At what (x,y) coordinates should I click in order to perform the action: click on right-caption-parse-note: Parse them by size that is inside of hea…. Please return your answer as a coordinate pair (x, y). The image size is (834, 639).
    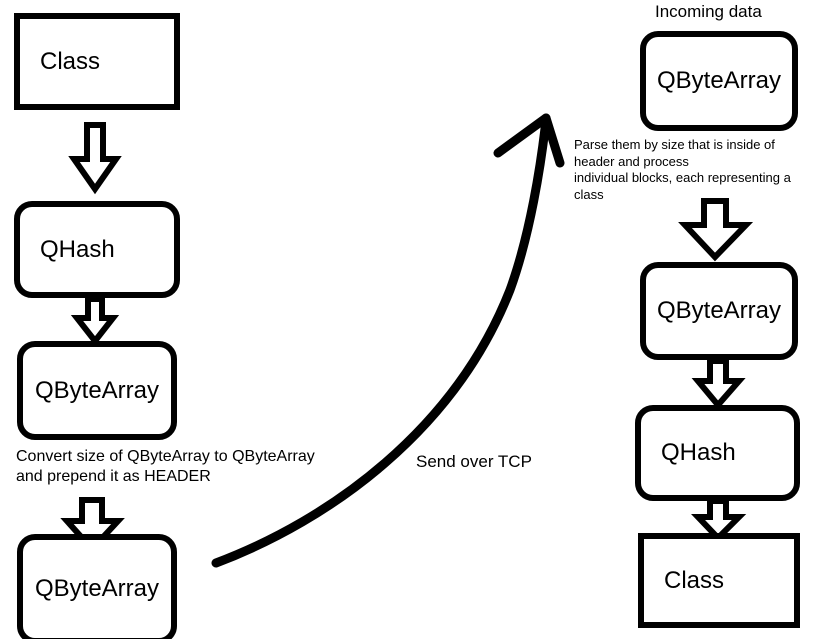
    Looking at the image, I should click on (682, 169).